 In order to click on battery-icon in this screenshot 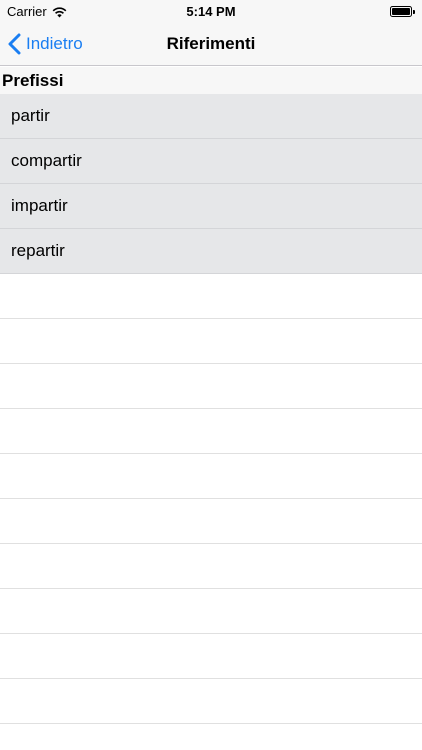, I will do `click(402, 11)`.